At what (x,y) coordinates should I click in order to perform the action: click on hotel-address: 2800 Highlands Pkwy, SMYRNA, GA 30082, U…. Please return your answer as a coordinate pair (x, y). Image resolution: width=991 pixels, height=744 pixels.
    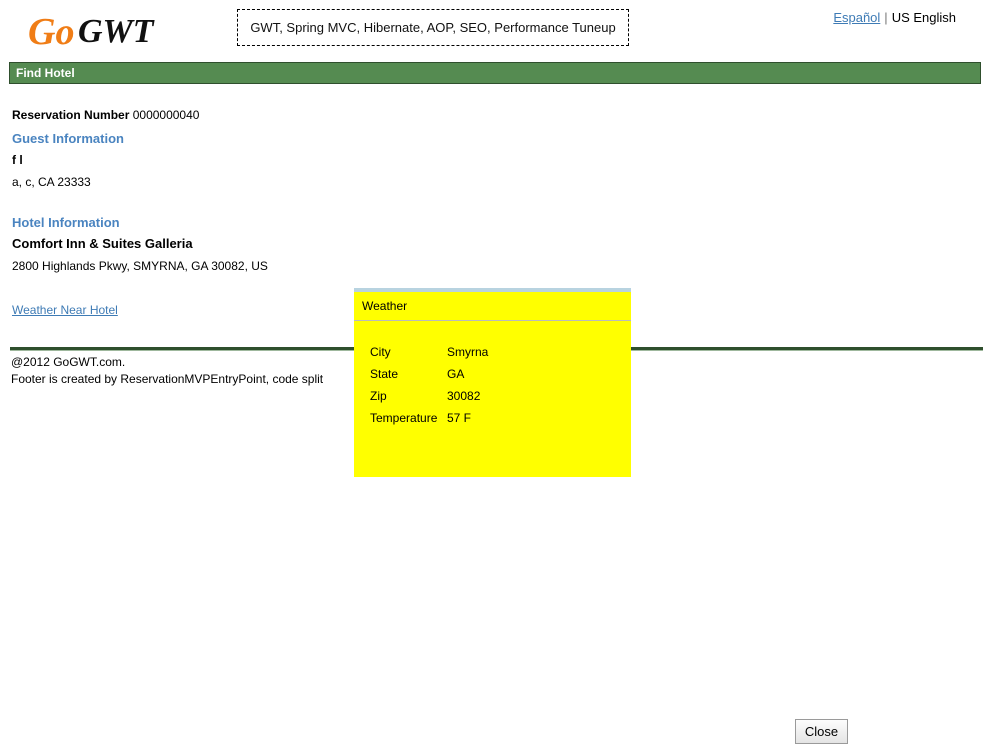
    Looking at the image, I should click on (140, 266).